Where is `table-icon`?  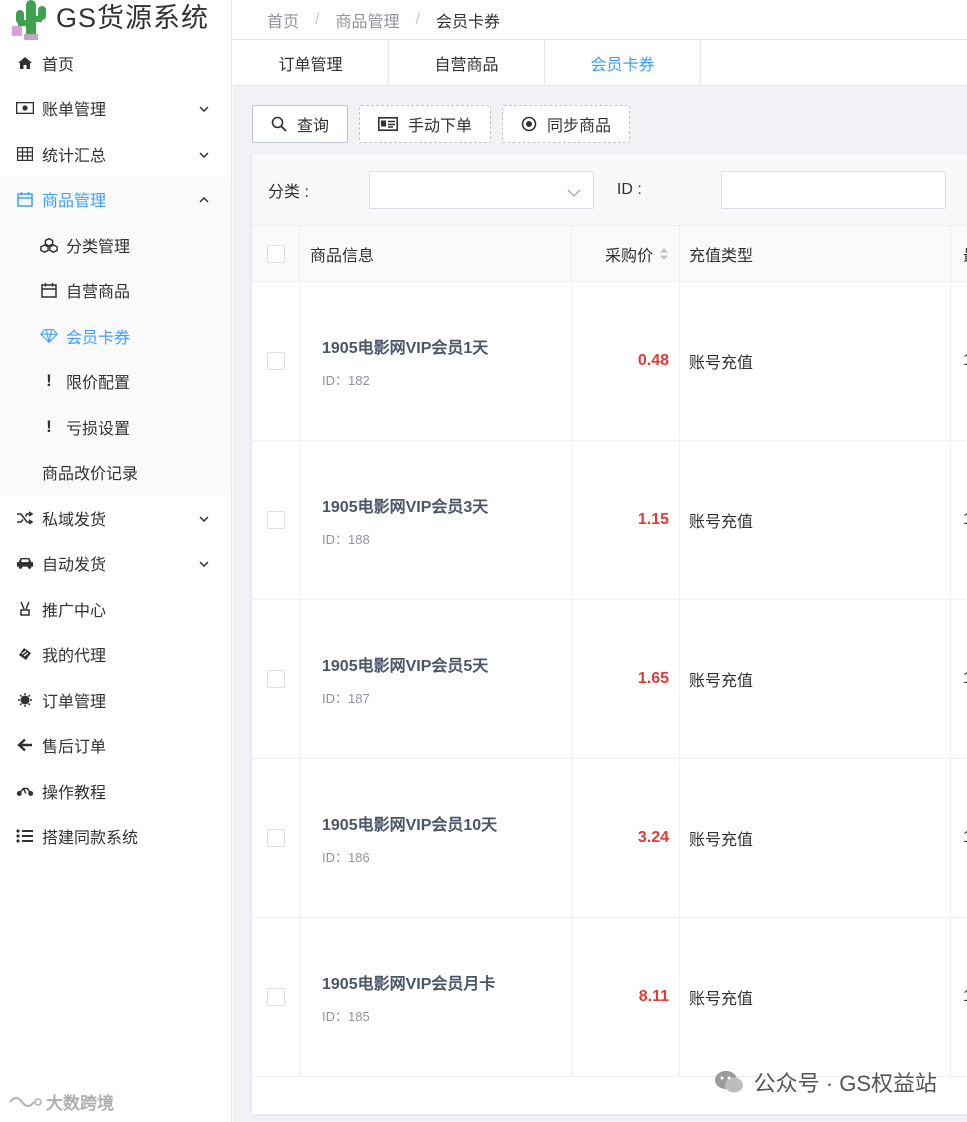
table-icon is located at coordinates (25, 153).